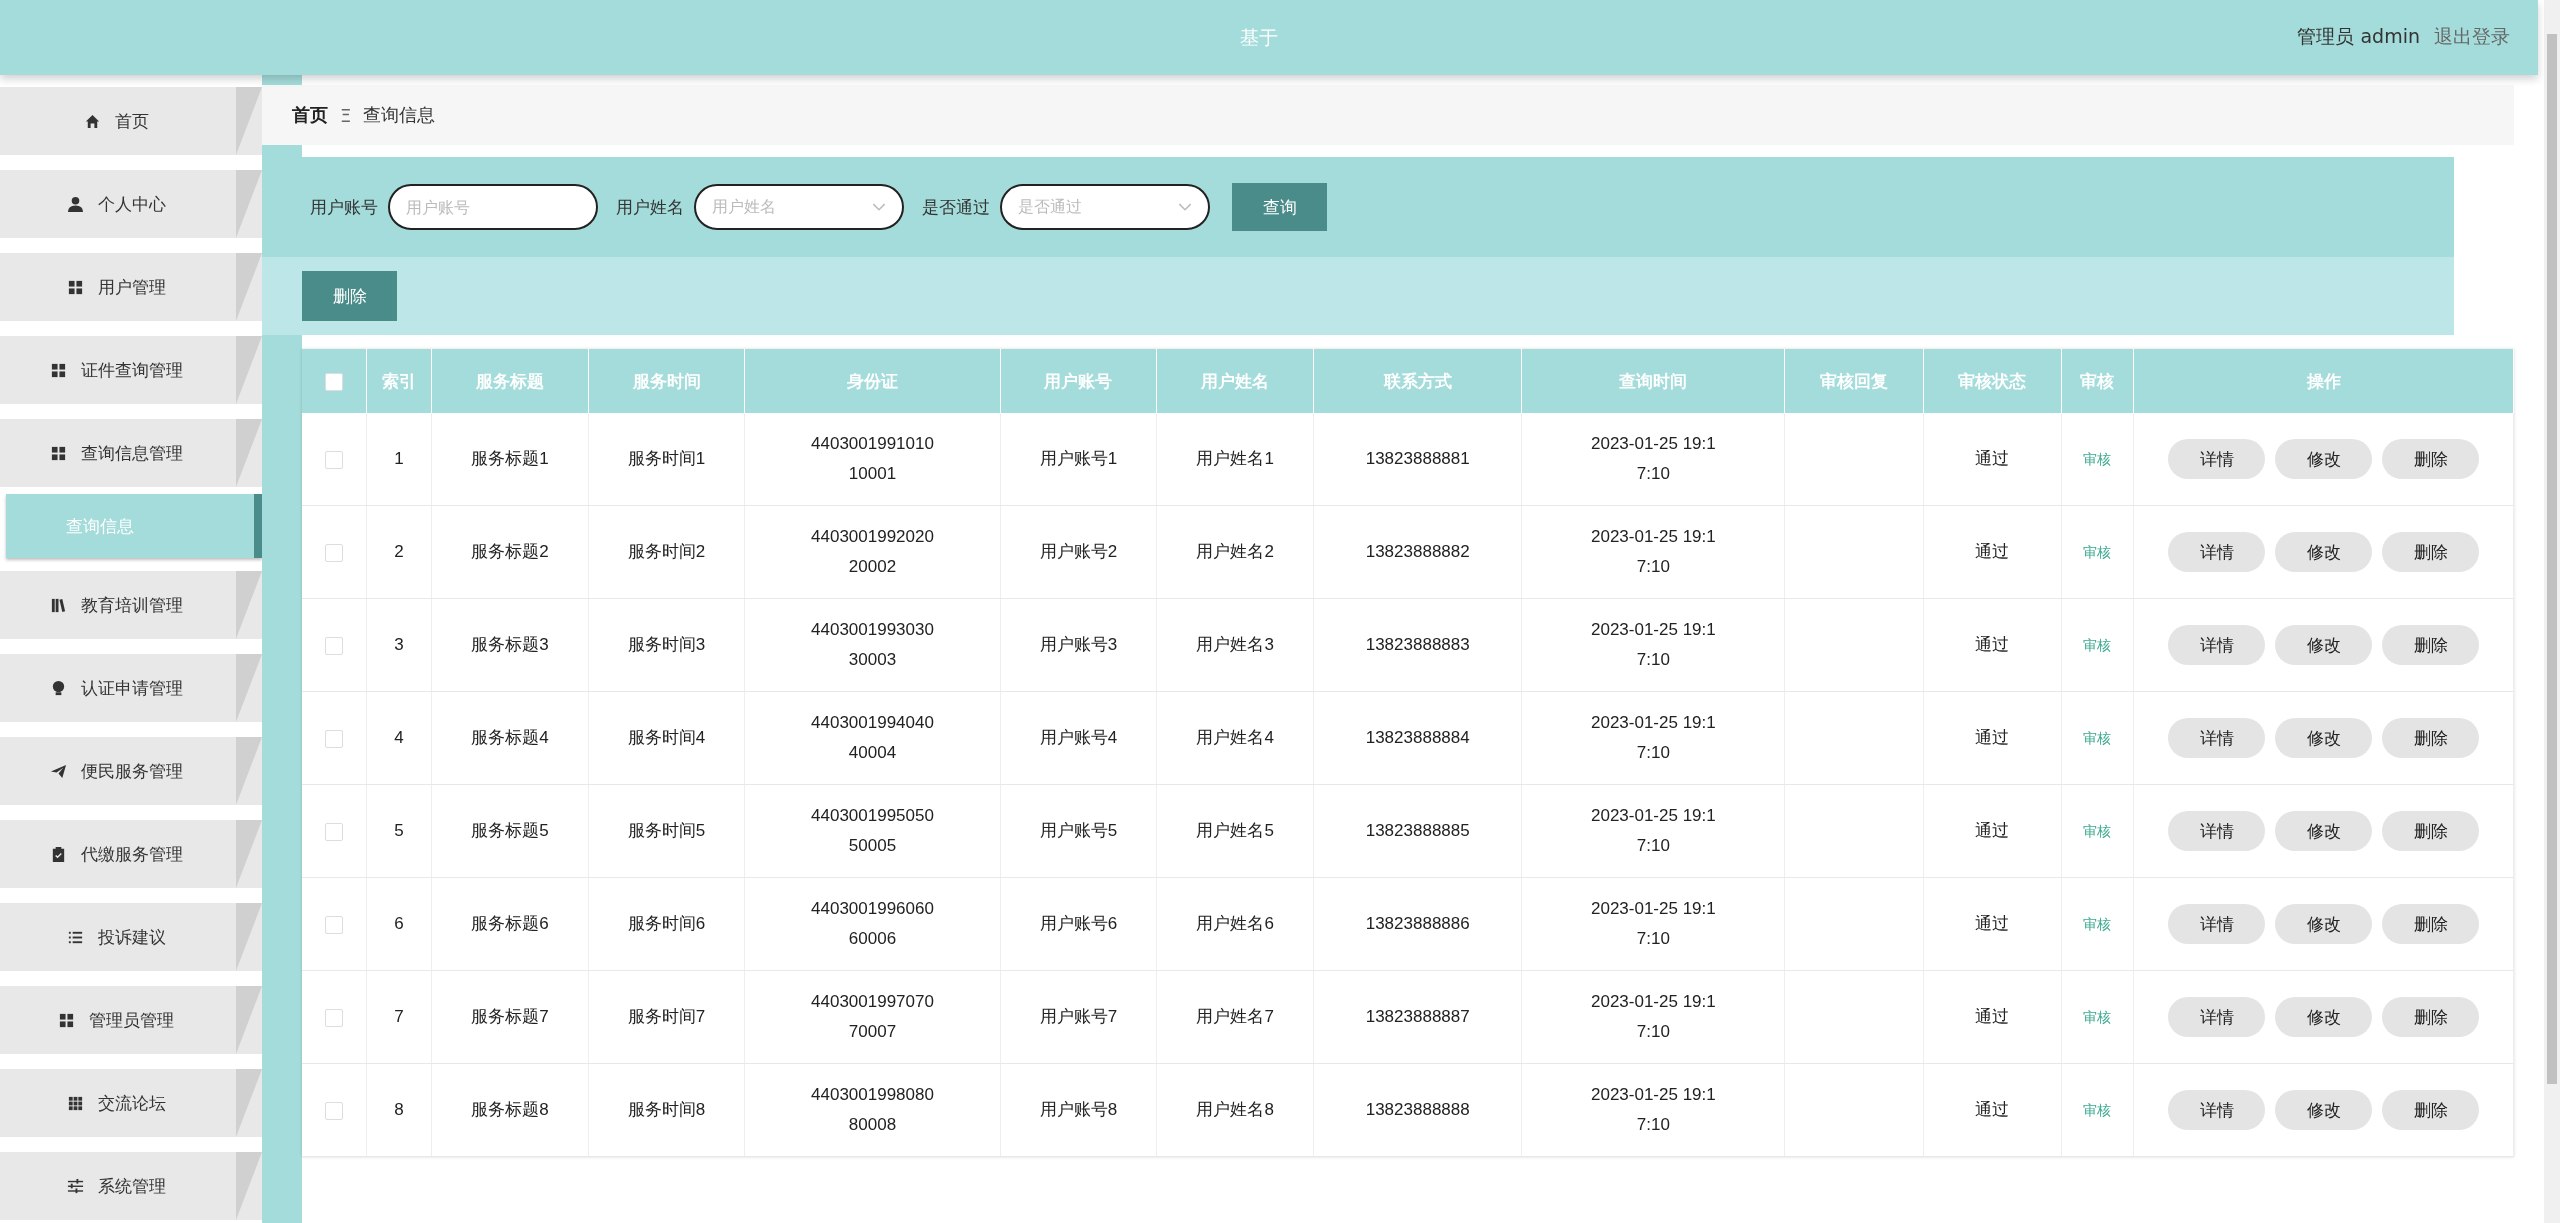 This screenshot has height=1223, width=2560. What do you see at coordinates (510, 1109) in the screenshot?
I see `table-cell: 服务标题8` at bounding box center [510, 1109].